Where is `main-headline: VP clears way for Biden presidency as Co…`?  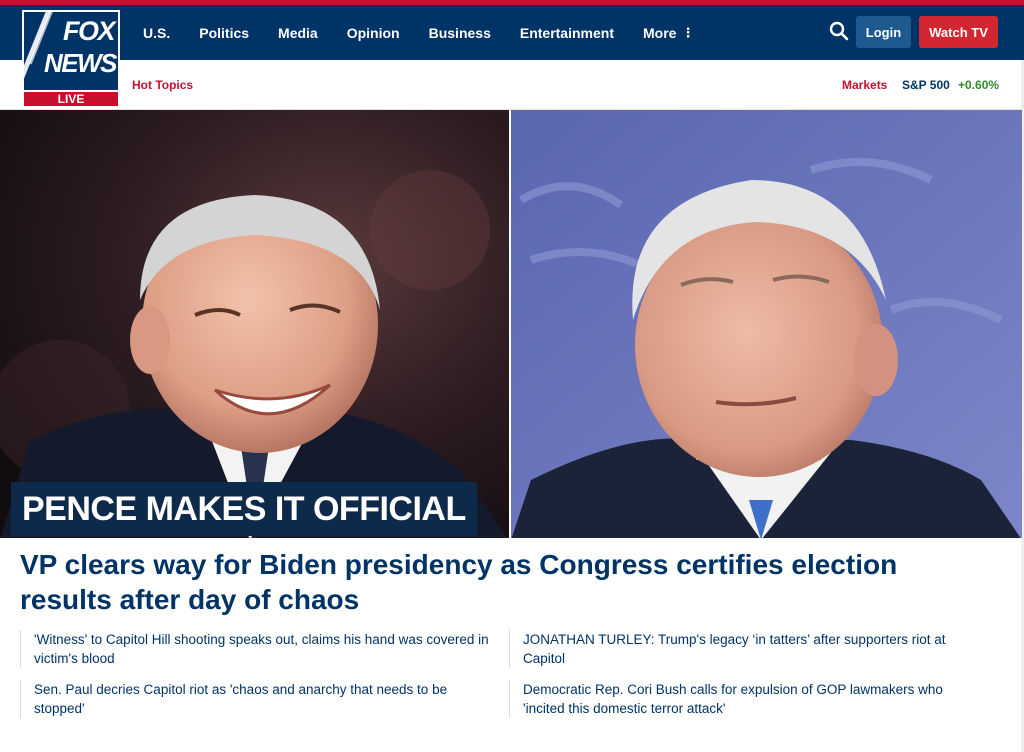
main-headline: VP clears way for Biden presidency as Co… is located at coordinates (500, 582).